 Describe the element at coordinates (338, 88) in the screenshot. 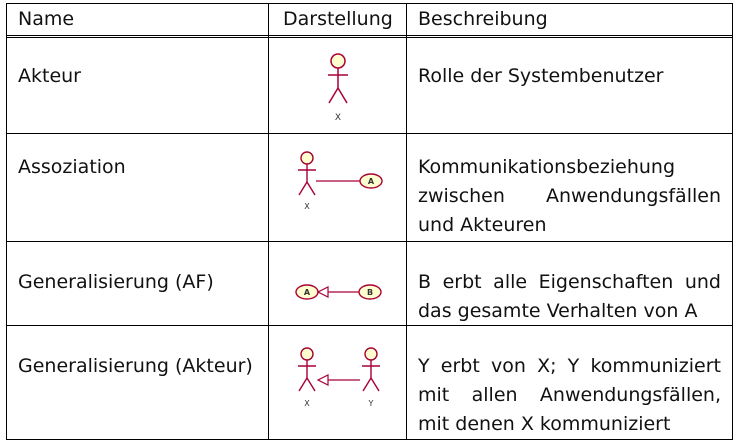

I see `uml-actor-icon: X` at that location.